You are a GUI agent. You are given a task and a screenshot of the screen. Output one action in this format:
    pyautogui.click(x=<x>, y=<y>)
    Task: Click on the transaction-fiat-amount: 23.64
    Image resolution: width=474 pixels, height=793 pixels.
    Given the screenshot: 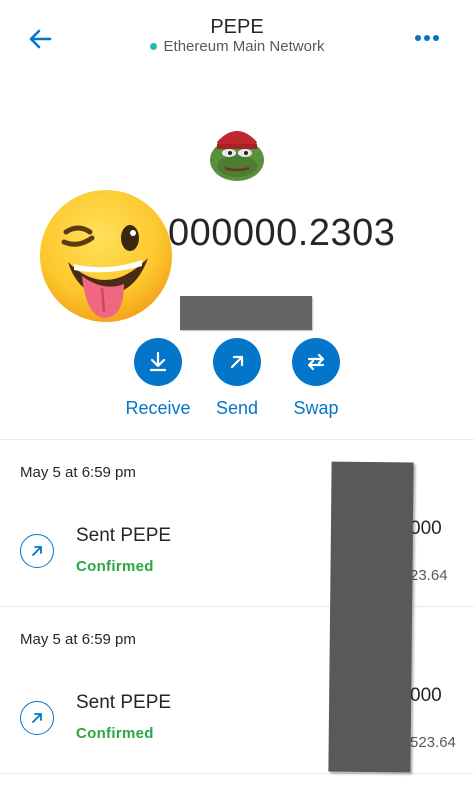 What is the action you would take?
    pyautogui.click(x=429, y=575)
    